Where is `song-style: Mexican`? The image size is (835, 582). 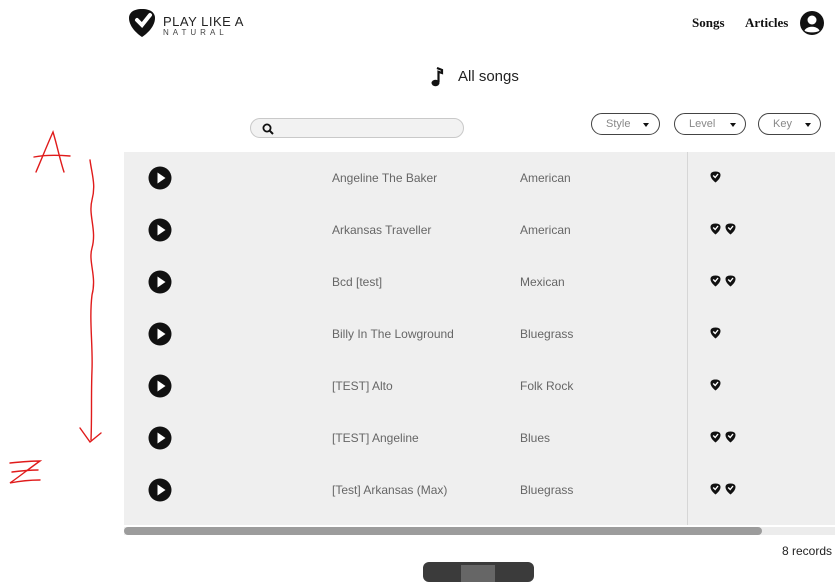 song-style: Mexican is located at coordinates (542, 282).